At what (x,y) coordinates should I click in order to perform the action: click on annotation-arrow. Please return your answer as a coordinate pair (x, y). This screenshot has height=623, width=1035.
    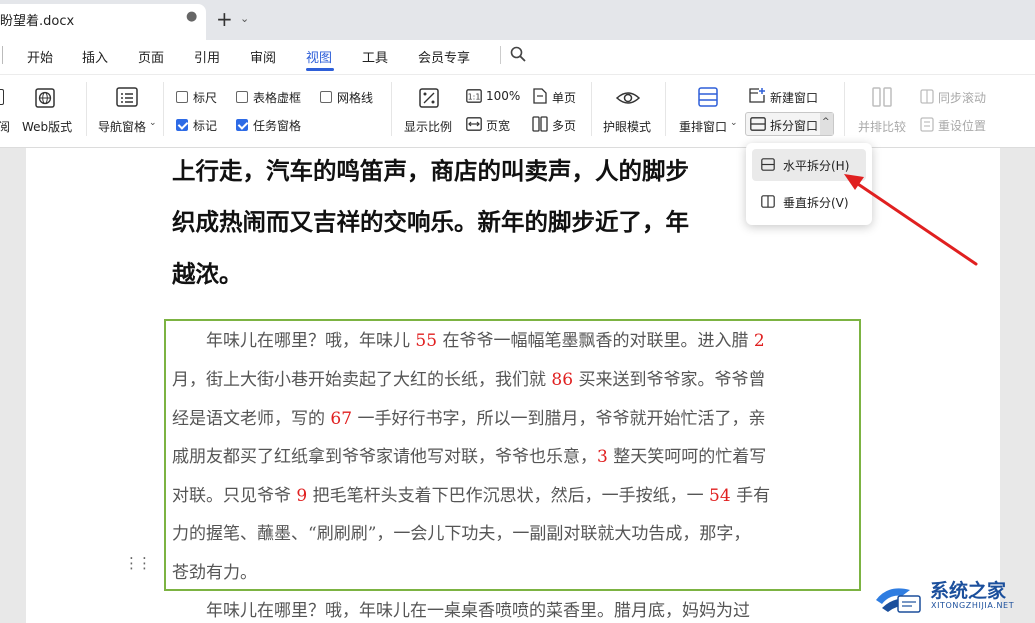
    Looking at the image, I should click on (911, 220).